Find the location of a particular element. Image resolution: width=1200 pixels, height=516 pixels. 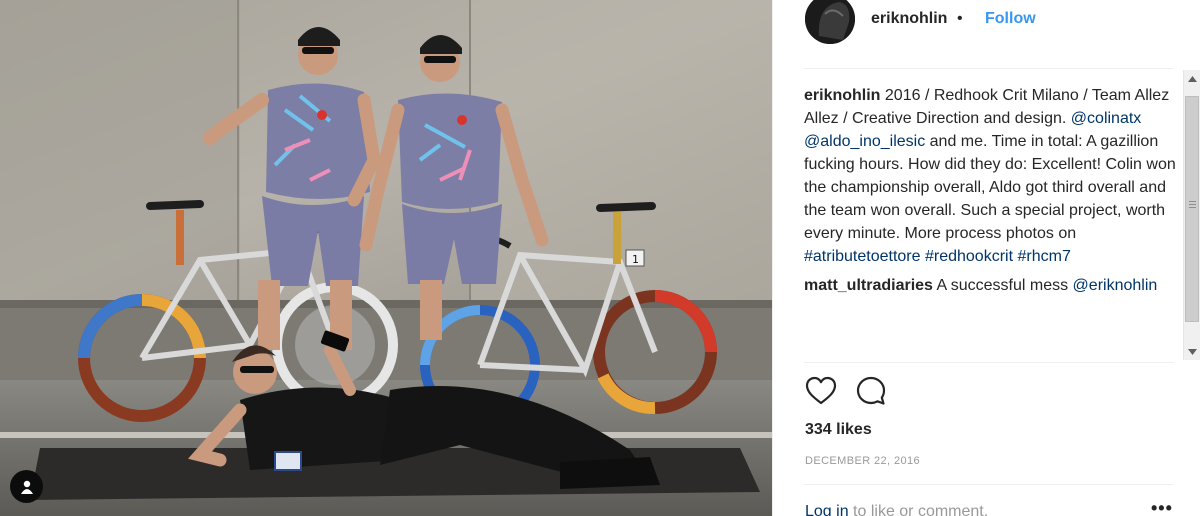

post-date: DECEMBER 22, 2016 is located at coordinates (862, 461).